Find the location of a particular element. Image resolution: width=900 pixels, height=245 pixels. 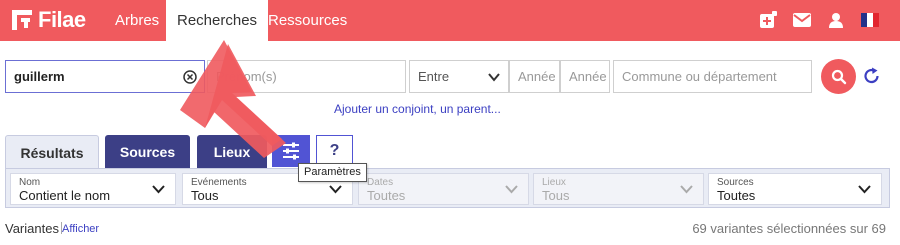

period-select: Entre is located at coordinates (459, 76).